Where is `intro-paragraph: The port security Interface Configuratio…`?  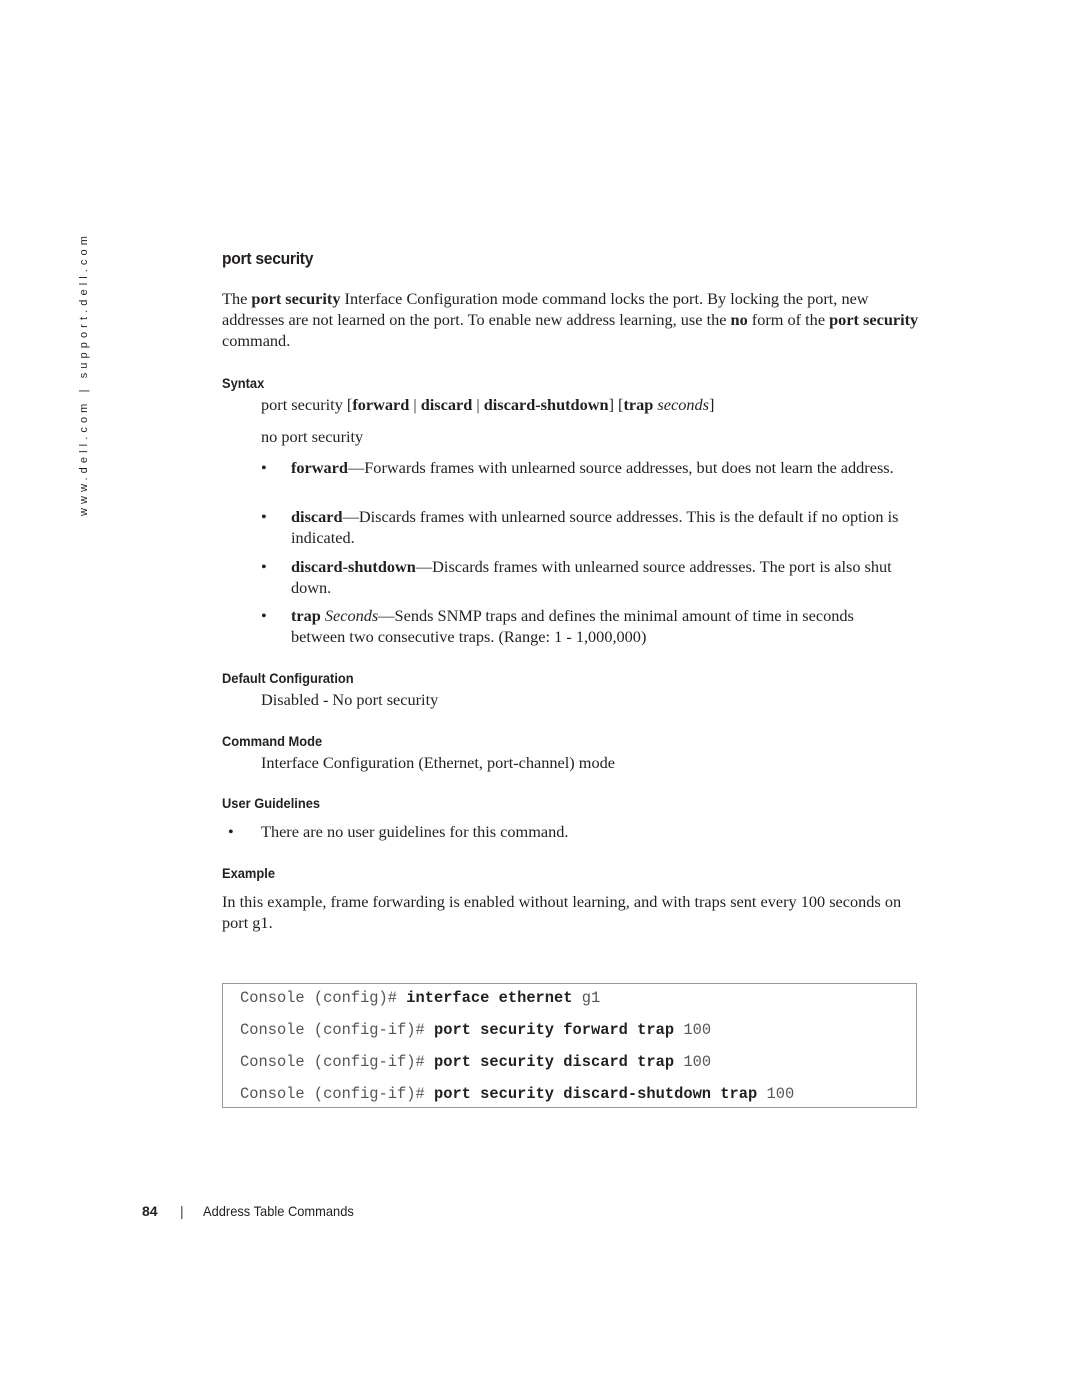 intro-paragraph: The port security Interface Configuratio… is located at coordinates (570, 319).